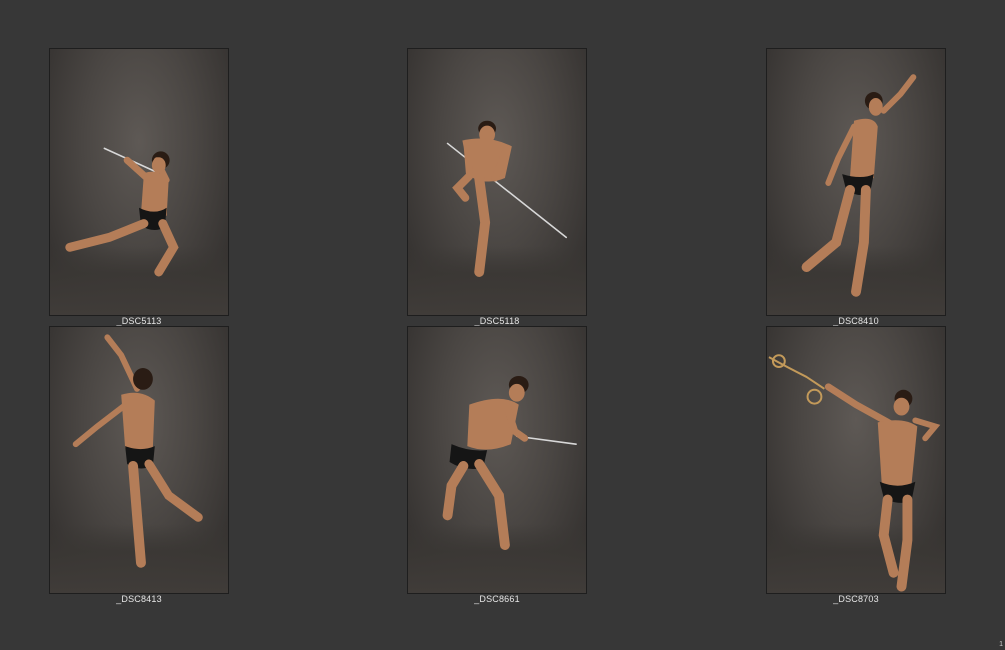 The width and height of the screenshot is (1005, 650). What do you see at coordinates (497, 599) in the screenshot?
I see `photo-filename: _DSC8661` at bounding box center [497, 599].